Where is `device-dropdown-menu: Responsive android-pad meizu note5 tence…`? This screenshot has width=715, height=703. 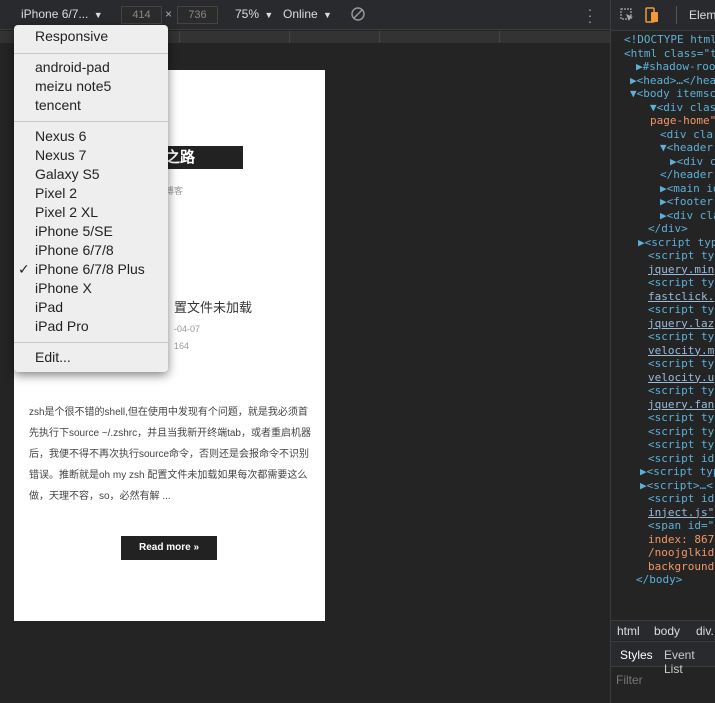
device-dropdown-menu: Responsive android-pad meizu note5 tence… is located at coordinates (91, 198).